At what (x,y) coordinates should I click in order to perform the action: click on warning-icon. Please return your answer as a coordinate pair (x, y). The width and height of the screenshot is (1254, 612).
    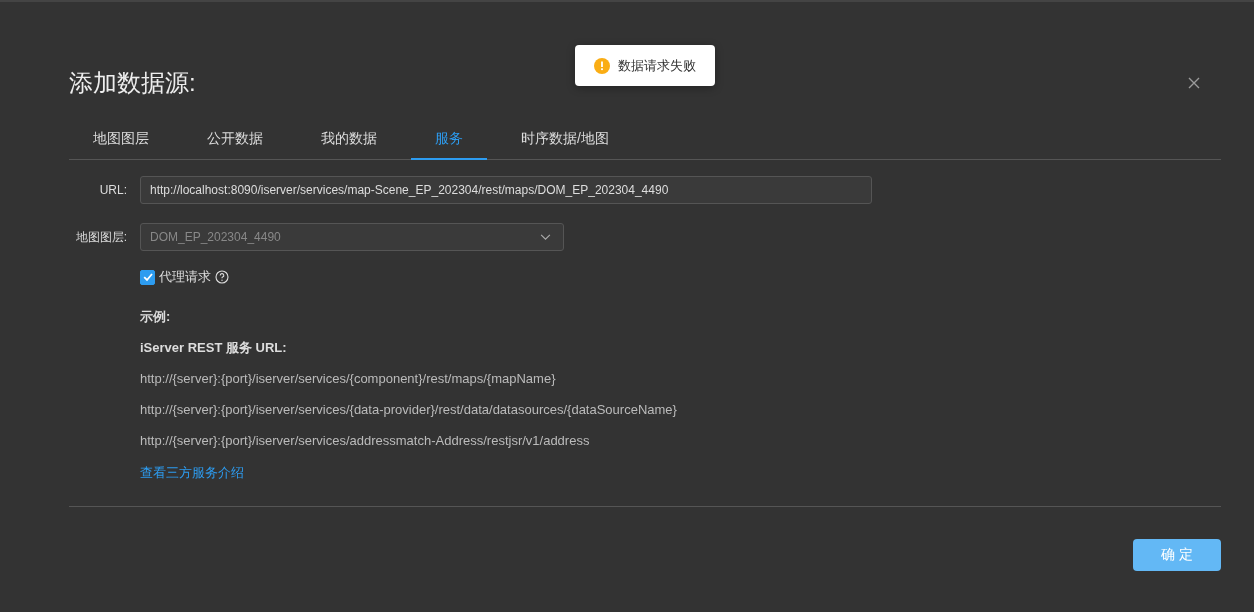
    Looking at the image, I should click on (602, 65).